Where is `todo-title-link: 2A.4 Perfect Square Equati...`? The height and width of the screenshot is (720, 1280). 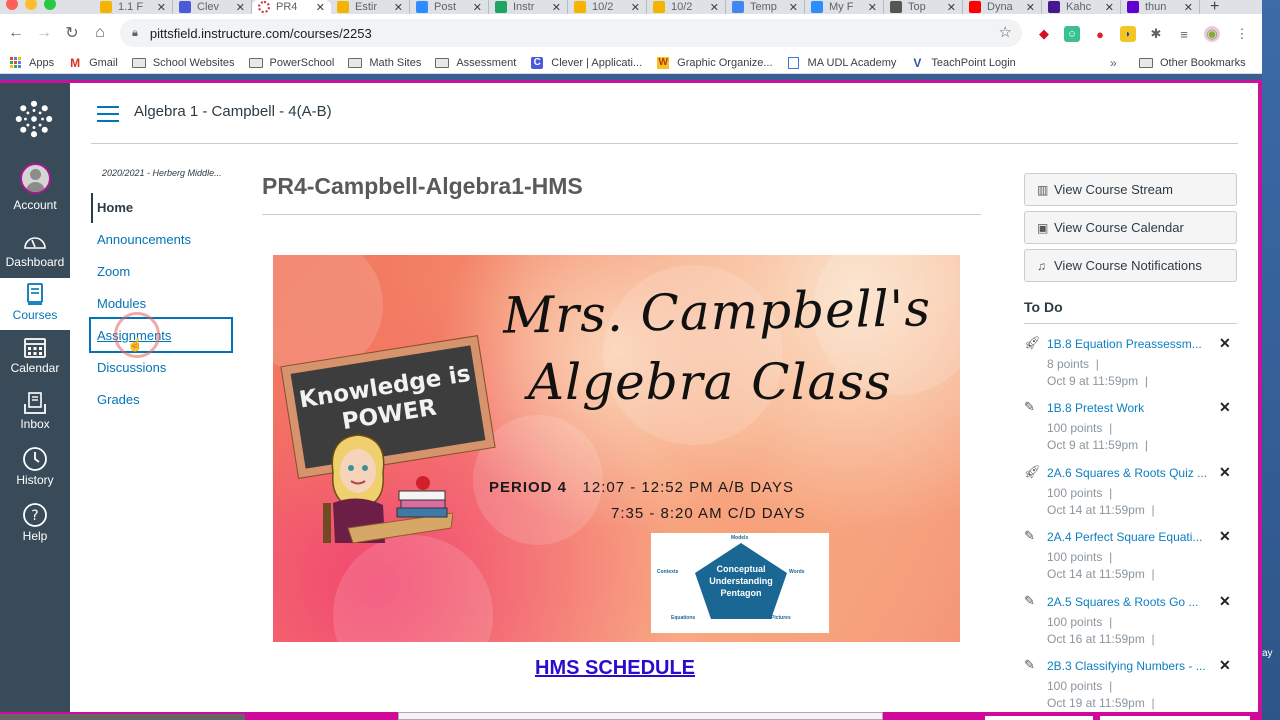 todo-title-link: 2A.4 Perfect Square Equati... is located at coordinates (1128, 537).